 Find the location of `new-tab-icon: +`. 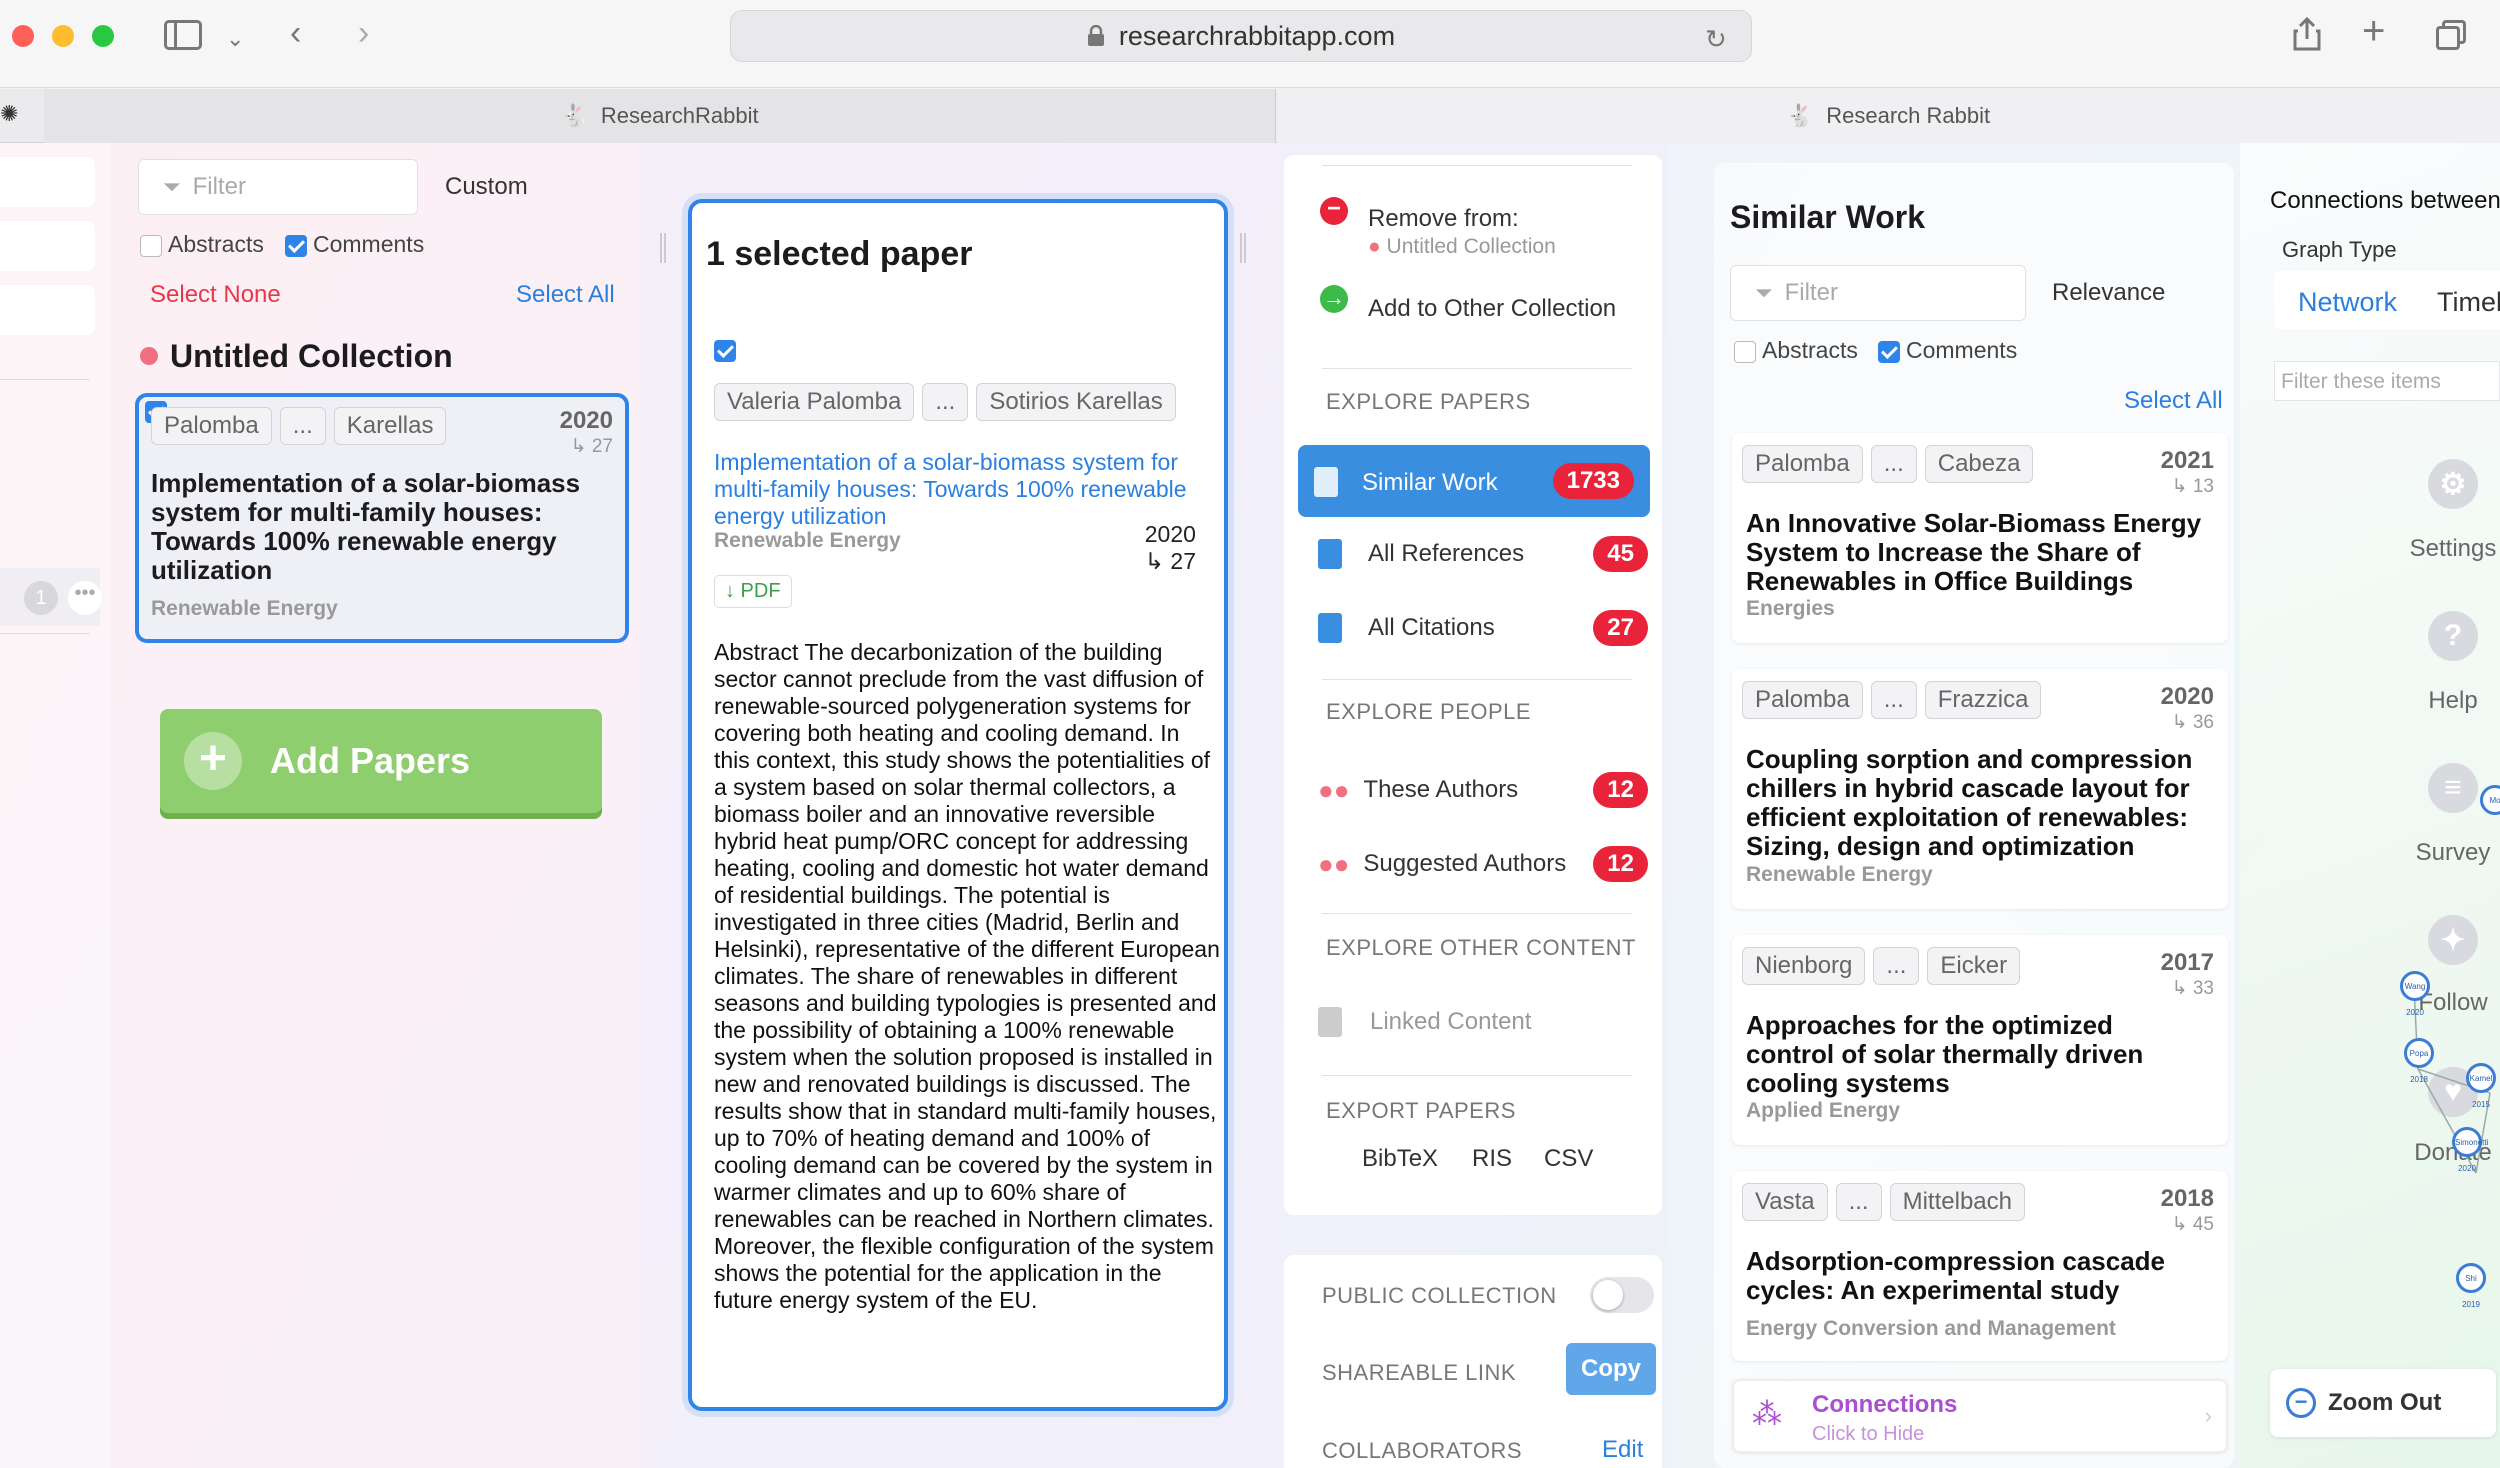

new-tab-icon: + is located at coordinates (2373, 31).